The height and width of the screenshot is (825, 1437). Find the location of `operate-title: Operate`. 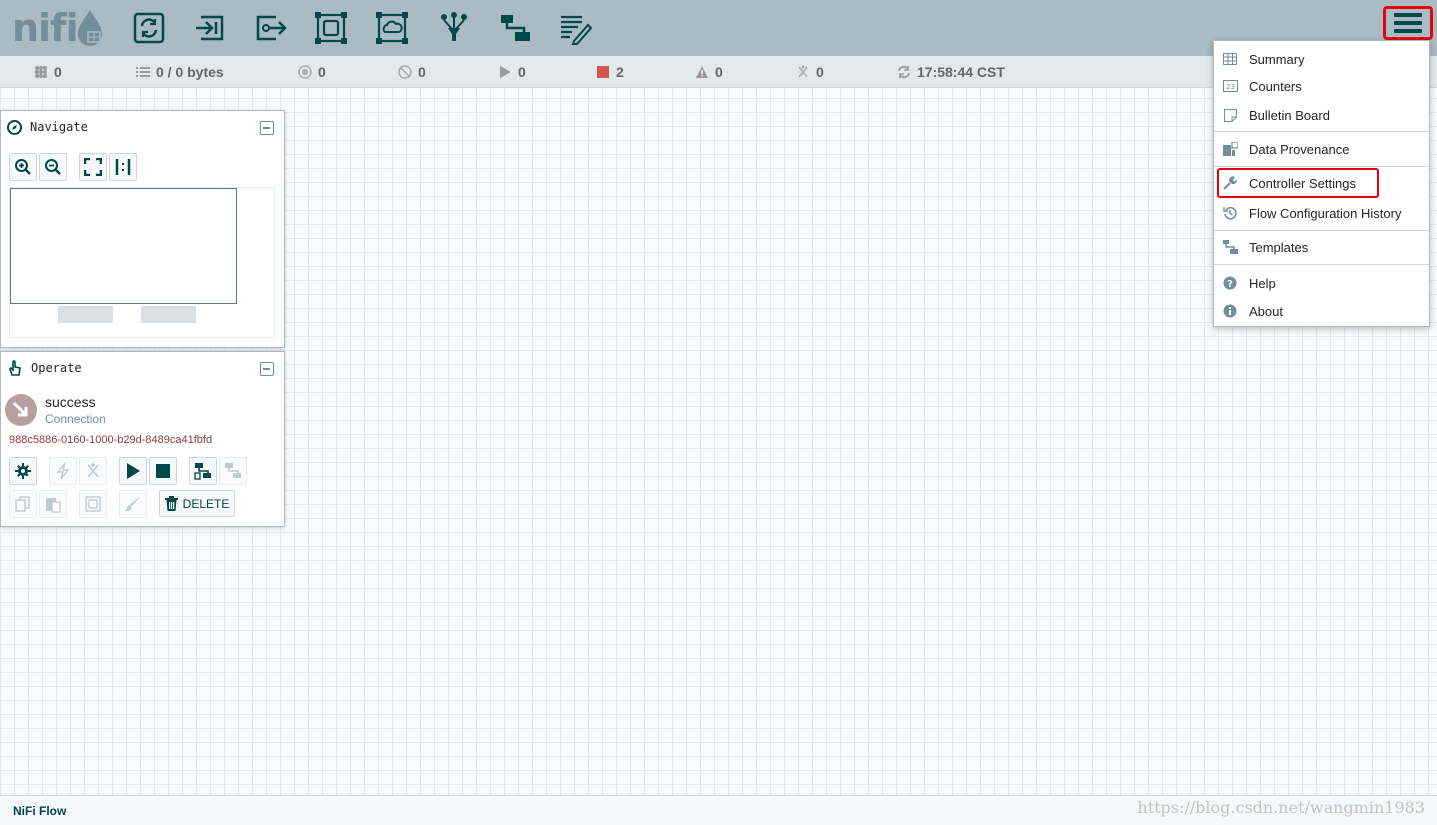

operate-title: Operate is located at coordinates (56, 368).